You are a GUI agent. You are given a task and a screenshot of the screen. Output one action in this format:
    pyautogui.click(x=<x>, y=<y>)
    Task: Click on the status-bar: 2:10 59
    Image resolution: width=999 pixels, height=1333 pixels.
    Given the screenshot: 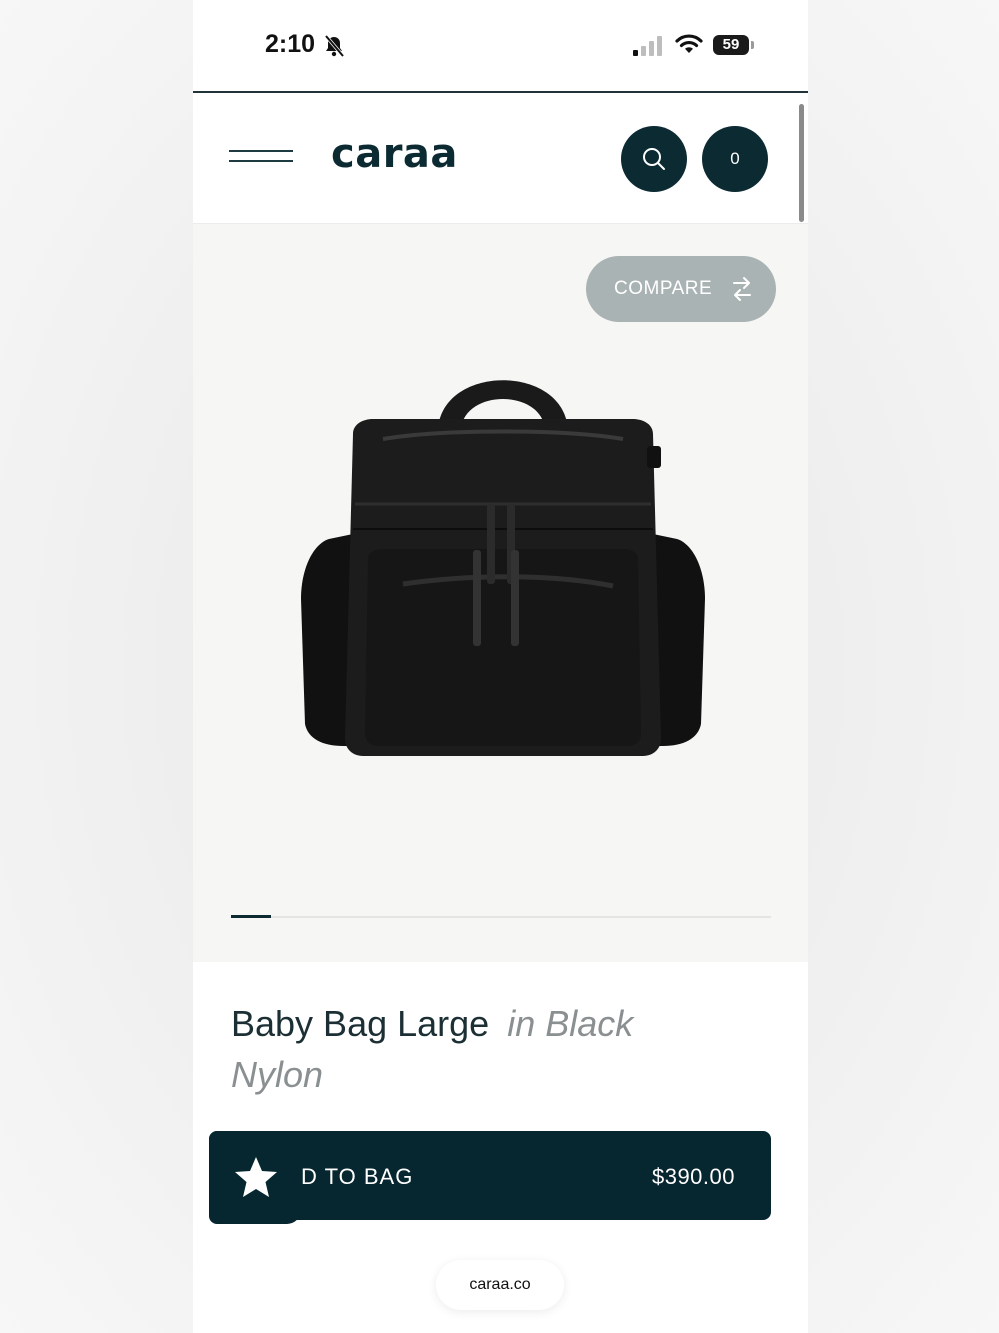 What is the action you would take?
    pyautogui.click(x=500, y=46)
    